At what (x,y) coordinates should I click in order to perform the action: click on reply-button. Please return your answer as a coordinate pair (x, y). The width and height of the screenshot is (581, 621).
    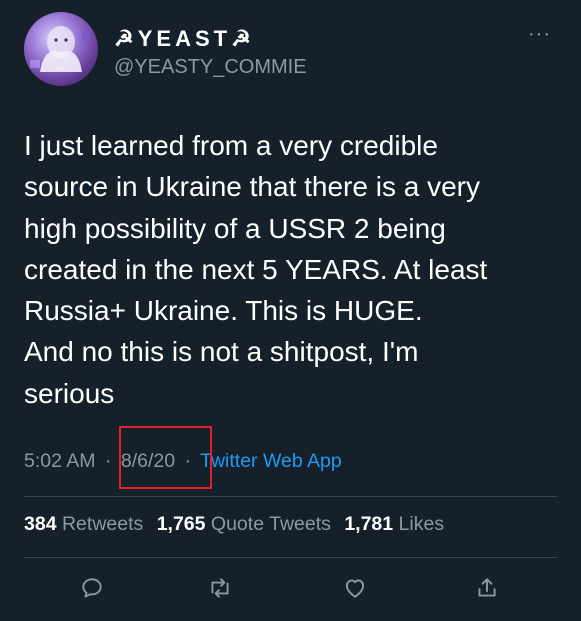
    Looking at the image, I should click on (92, 588).